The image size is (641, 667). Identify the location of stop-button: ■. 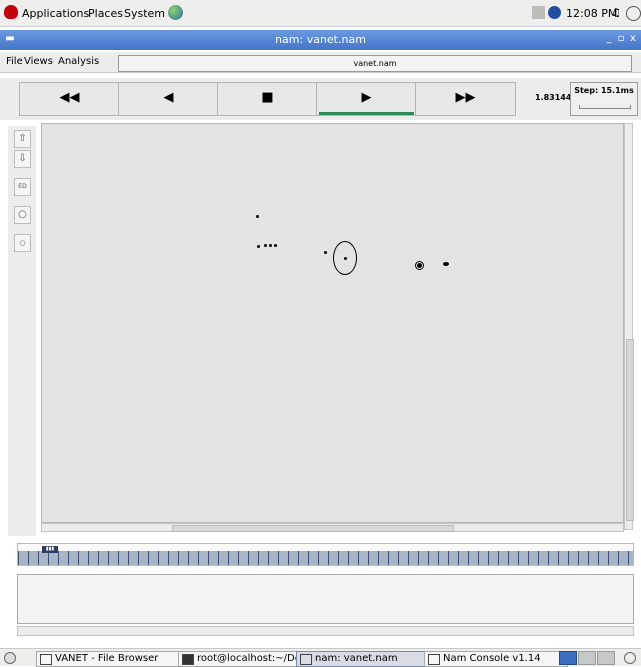
(267, 99).